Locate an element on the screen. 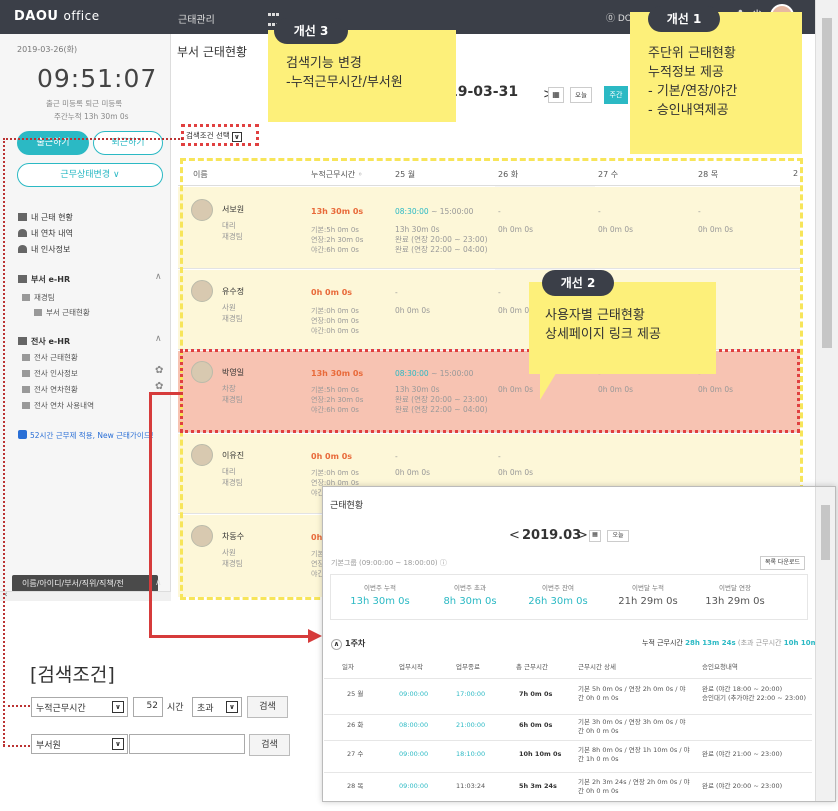 This screenshot has width=838, height=811. download-list-button: 목록 다운로드 is located at coordinates (782, 563).